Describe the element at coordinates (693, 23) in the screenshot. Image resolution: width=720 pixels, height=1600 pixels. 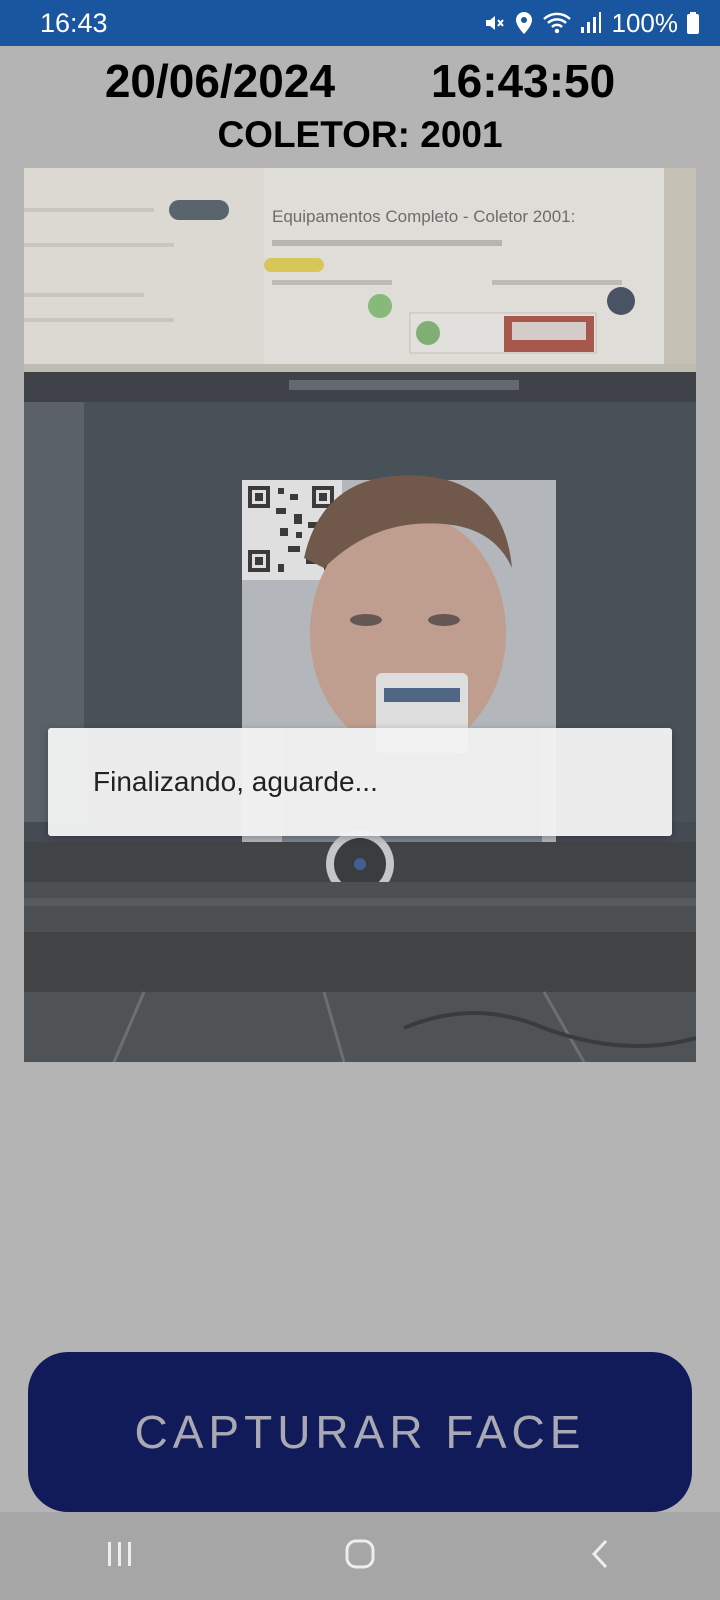
I see `battery-icon` at that location.